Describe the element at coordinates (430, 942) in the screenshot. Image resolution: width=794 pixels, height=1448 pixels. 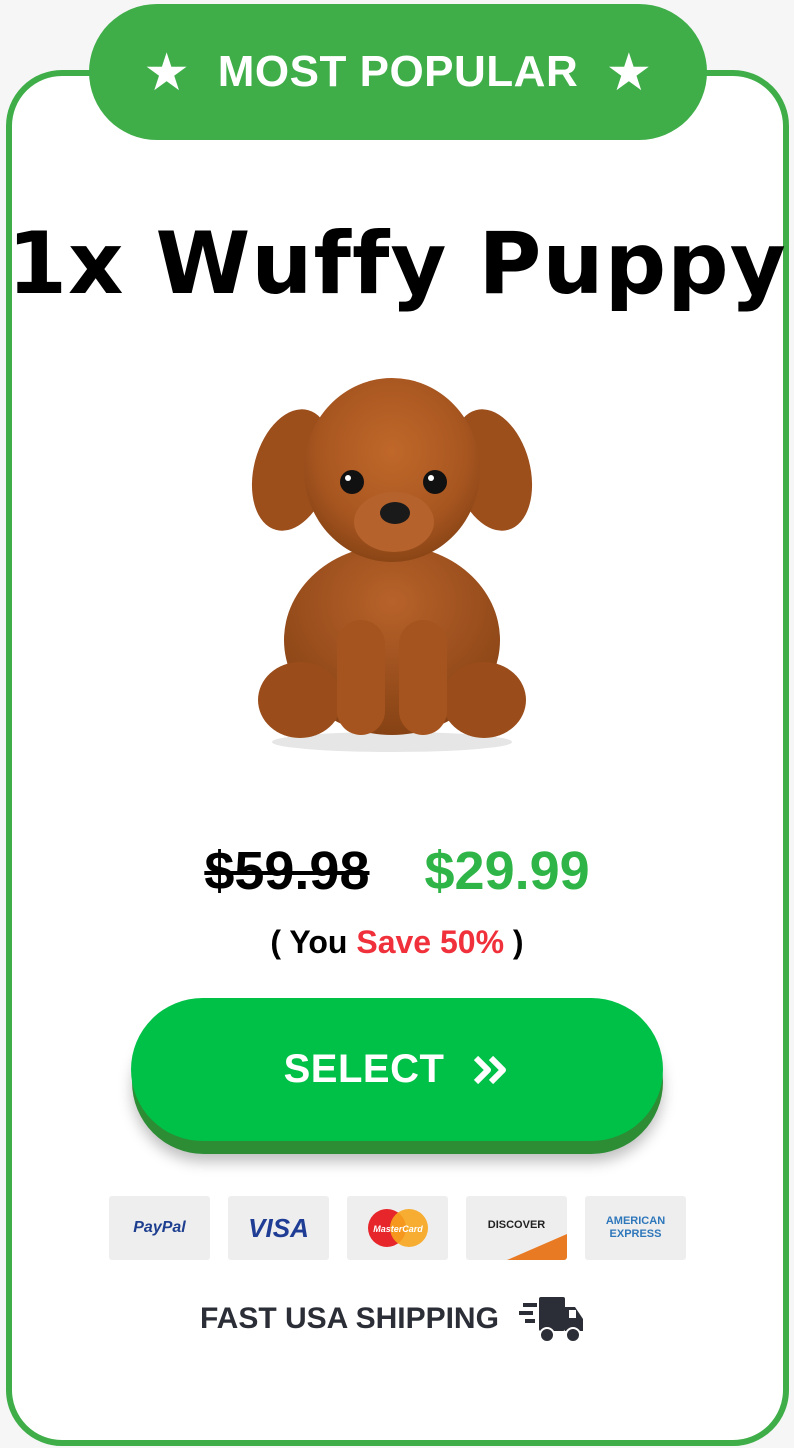
I see `savings-percent: Save 50%` at that location.